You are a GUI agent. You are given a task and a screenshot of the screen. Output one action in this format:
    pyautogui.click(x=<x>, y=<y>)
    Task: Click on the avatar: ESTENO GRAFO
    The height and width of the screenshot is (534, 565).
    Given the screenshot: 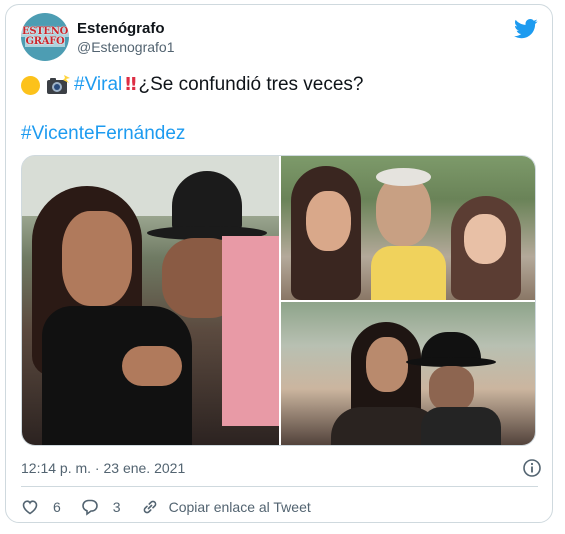 What is the action you would take?
    pyautogui.click(x=45, y=37)
    